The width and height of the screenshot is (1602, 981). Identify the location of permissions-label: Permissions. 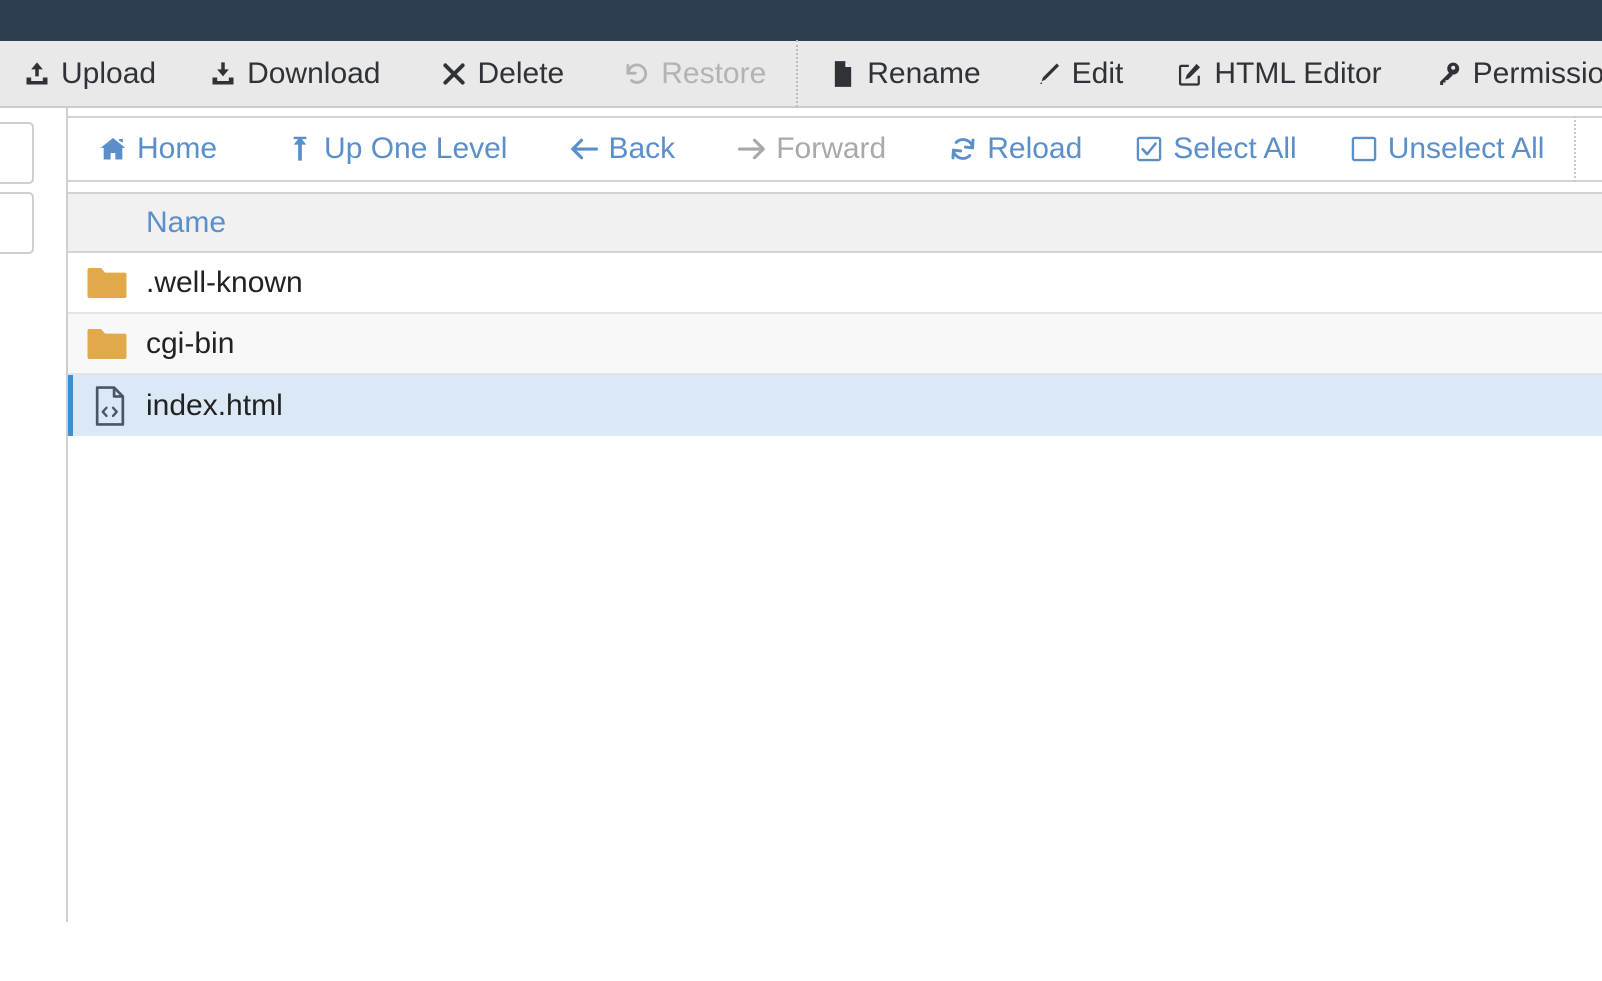
(1537, 73).